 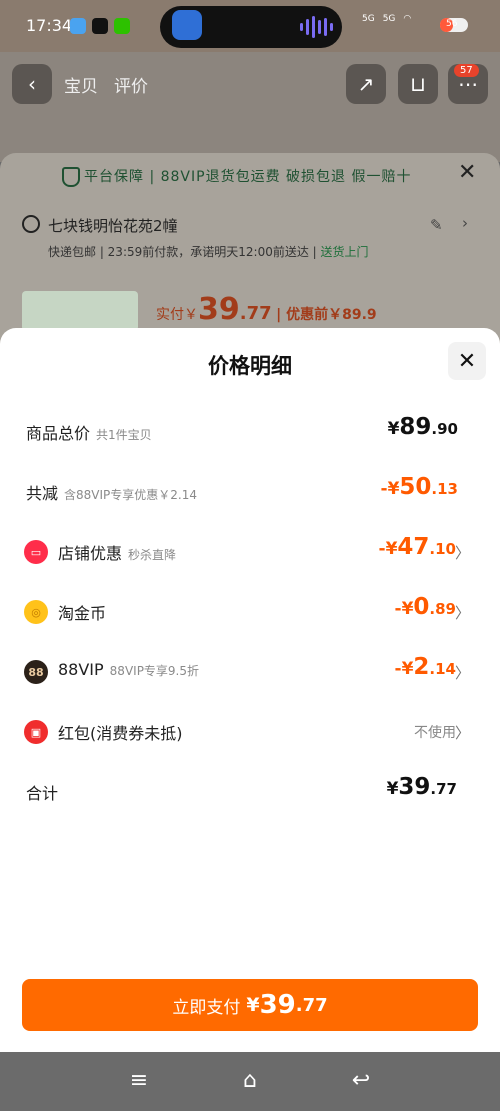 I want to click on sheet-title: 价格明细, so click(x=250, y=366).